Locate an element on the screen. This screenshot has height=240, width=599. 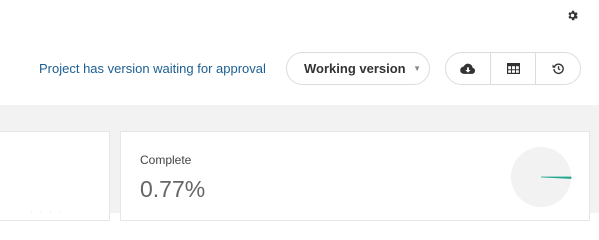
faint-text: · · · · is located at coordinates (47, 211).